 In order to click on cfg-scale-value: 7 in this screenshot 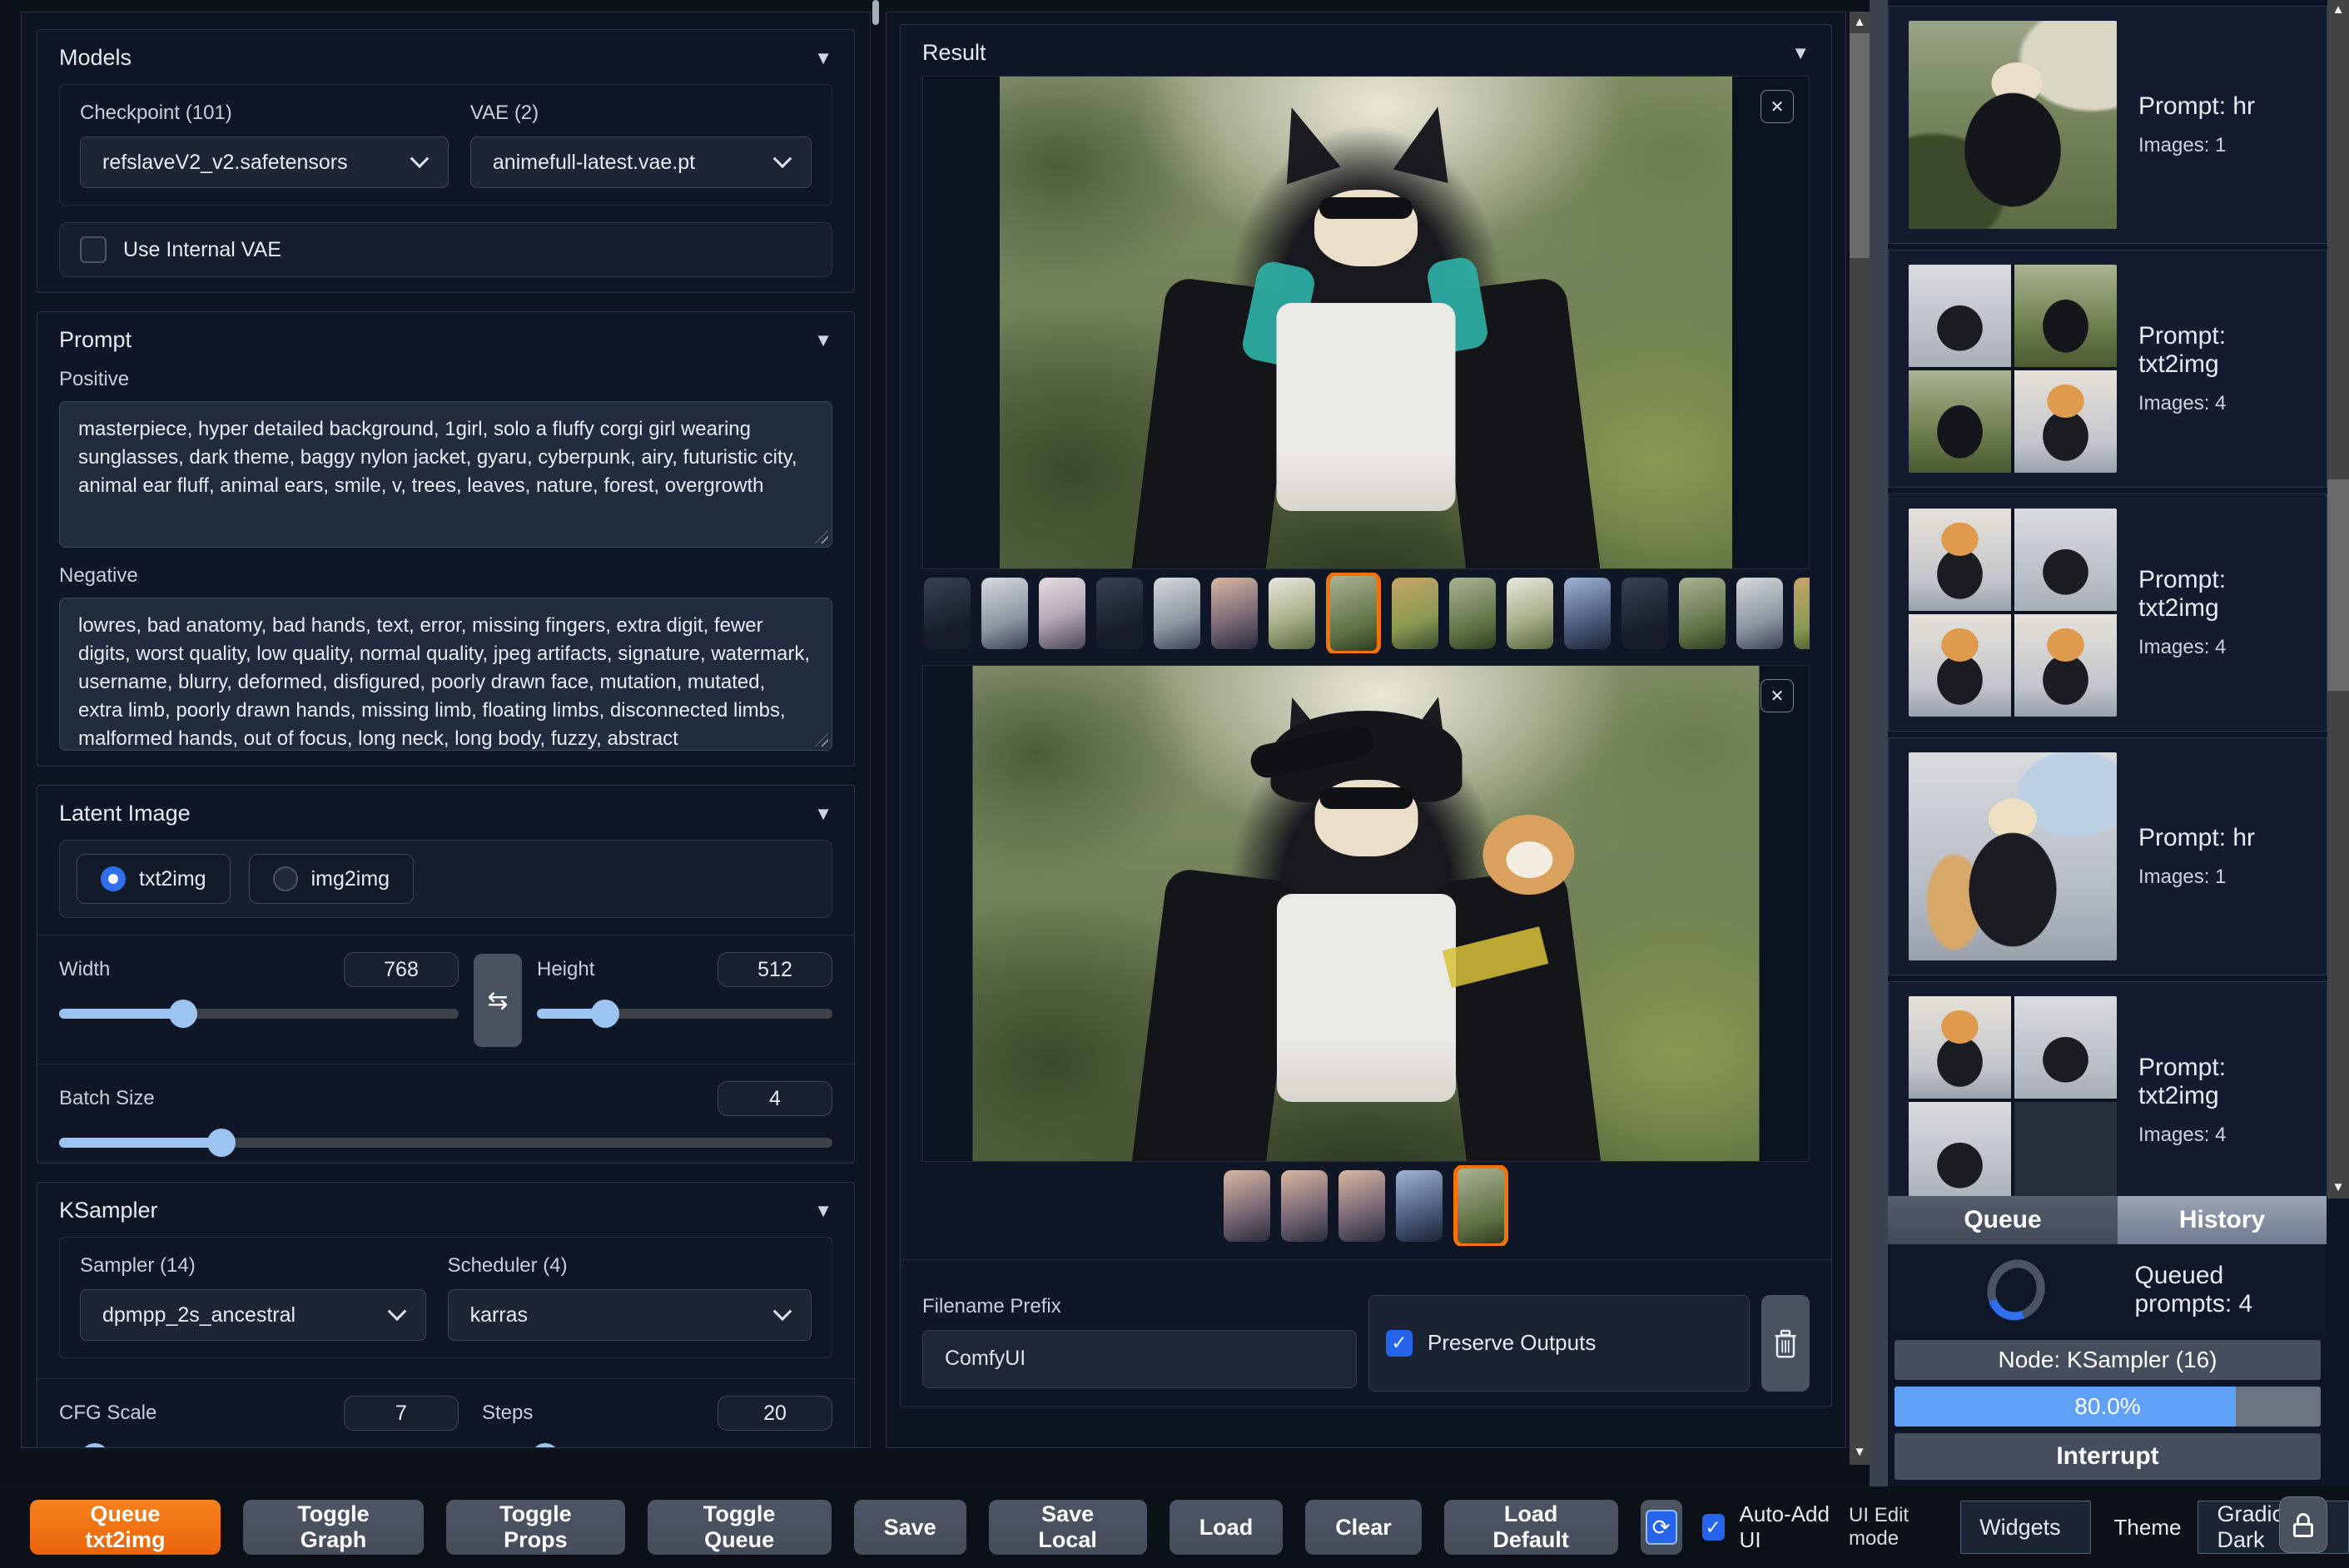, I will do `click(401, 1413)`.